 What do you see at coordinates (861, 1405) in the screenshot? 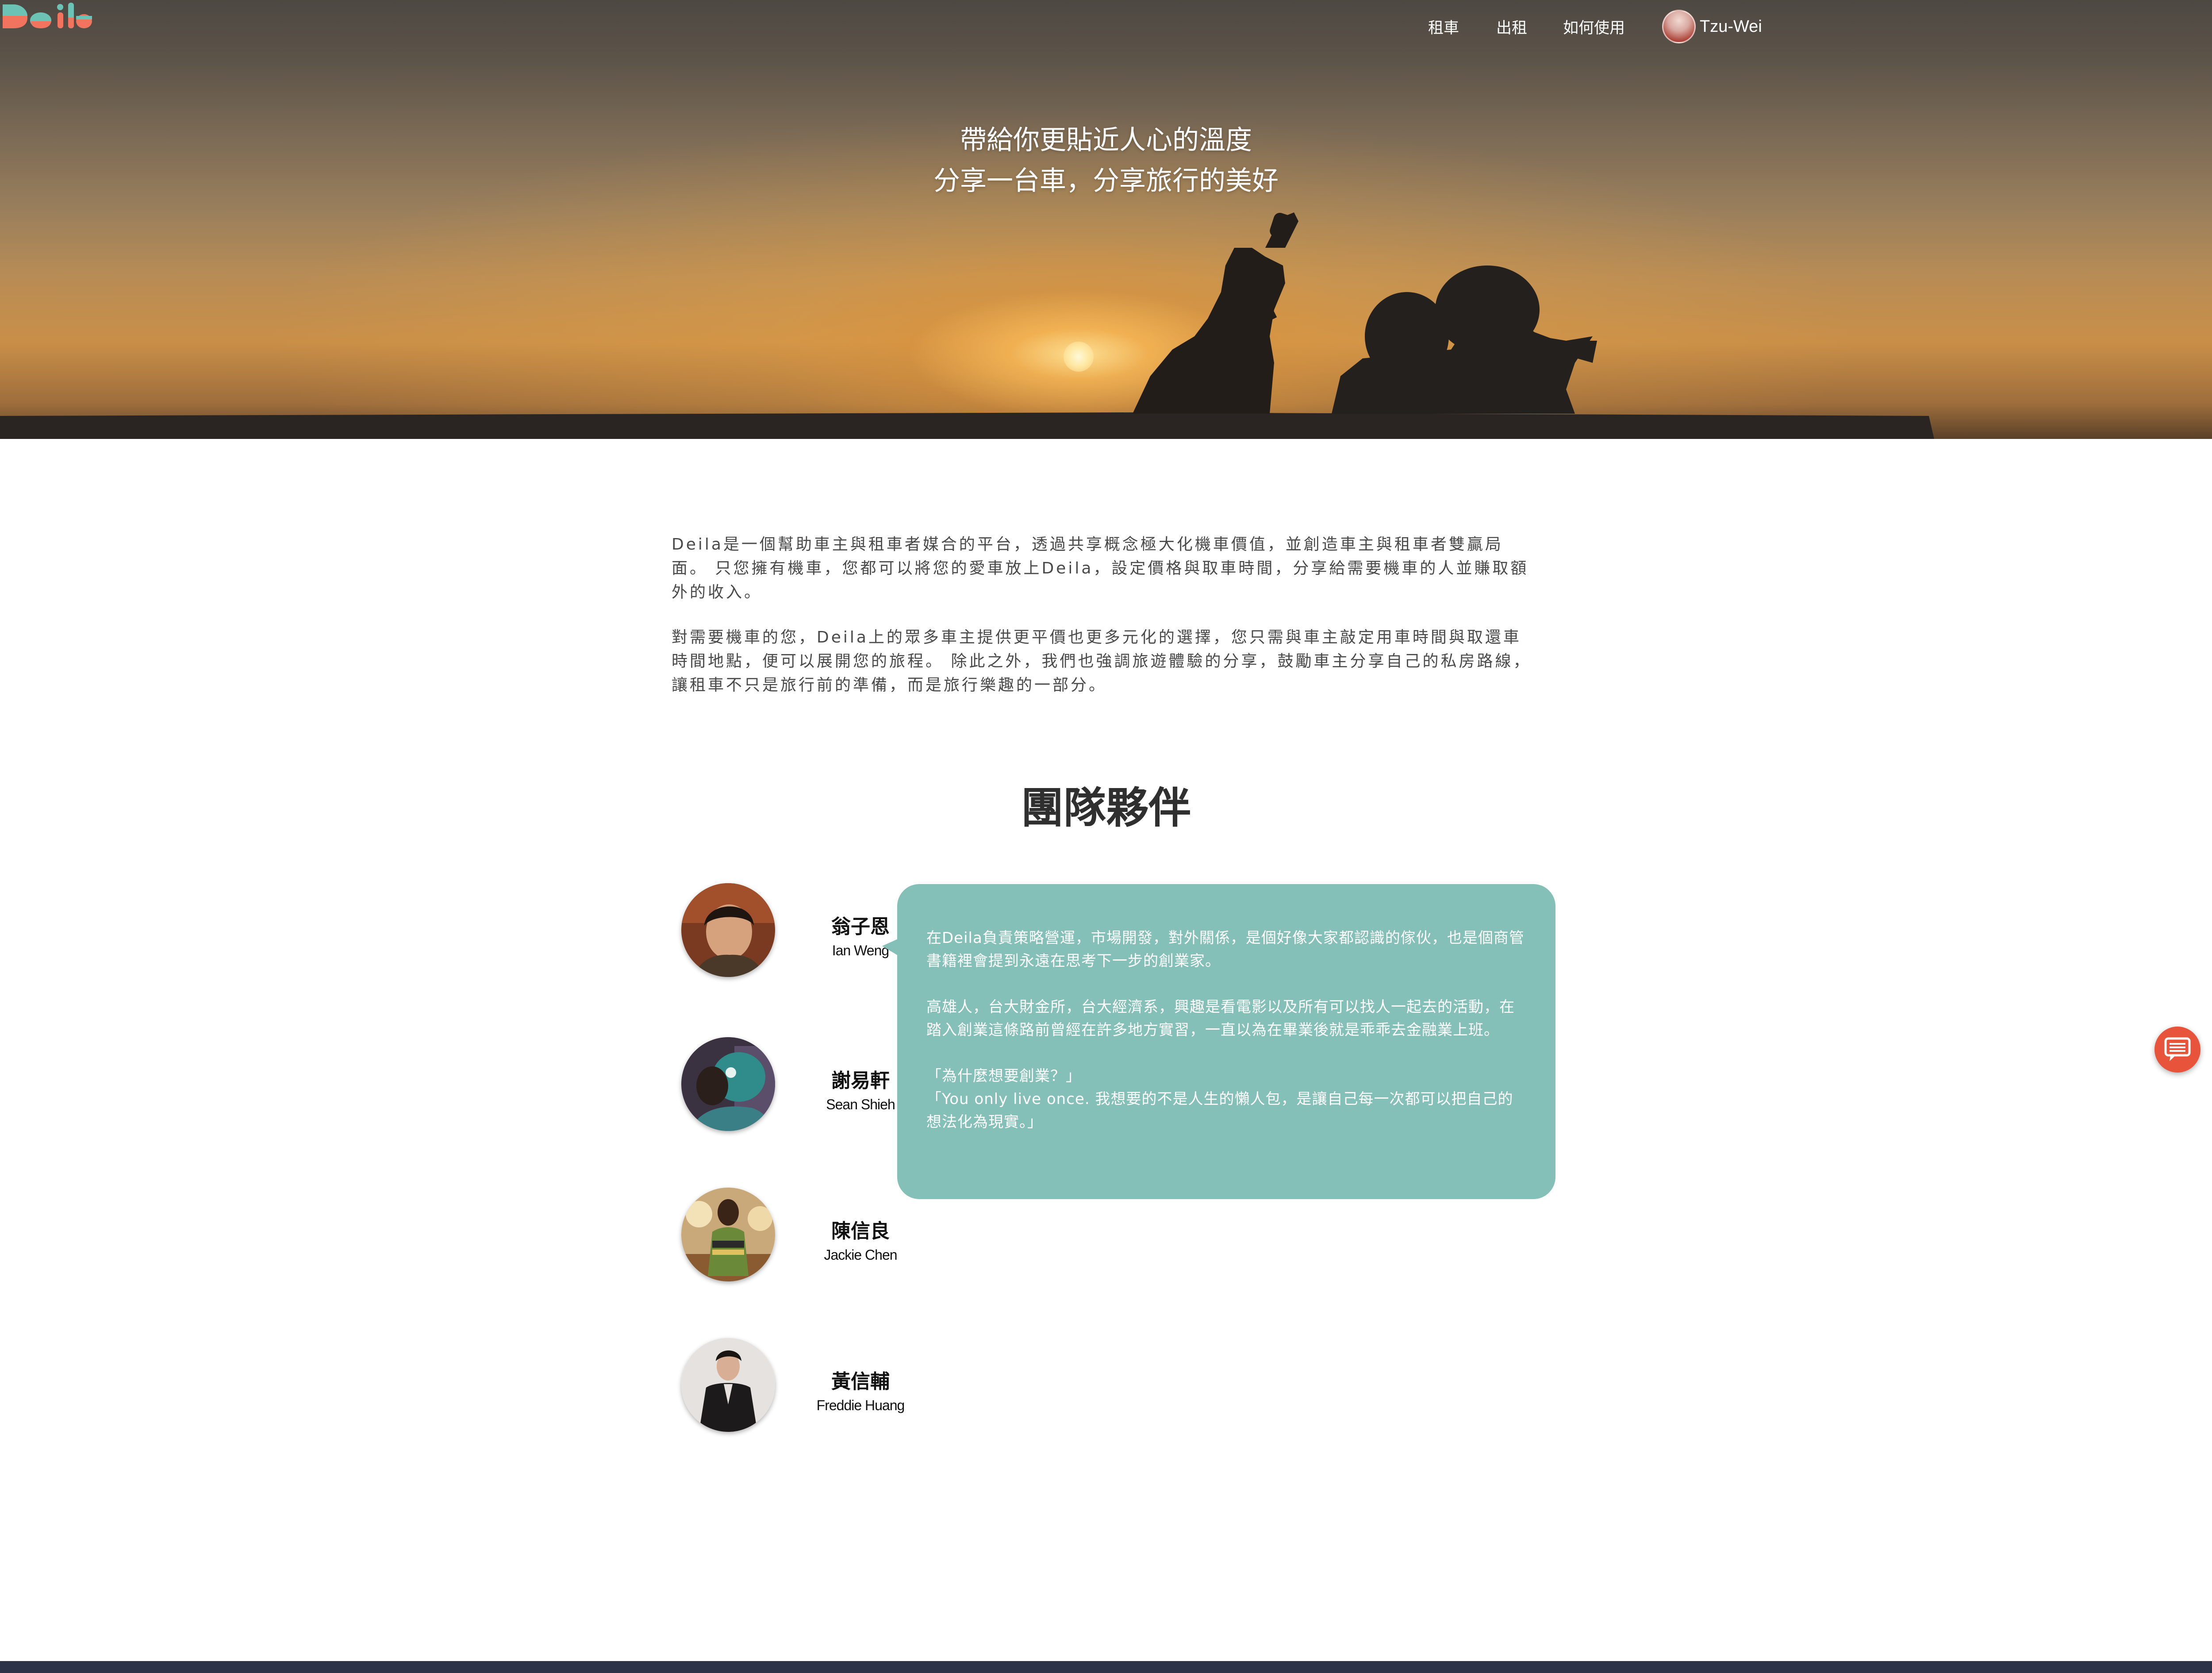
I see `member-name-en: Freddie Huang` at bounding box center [861, 1405].